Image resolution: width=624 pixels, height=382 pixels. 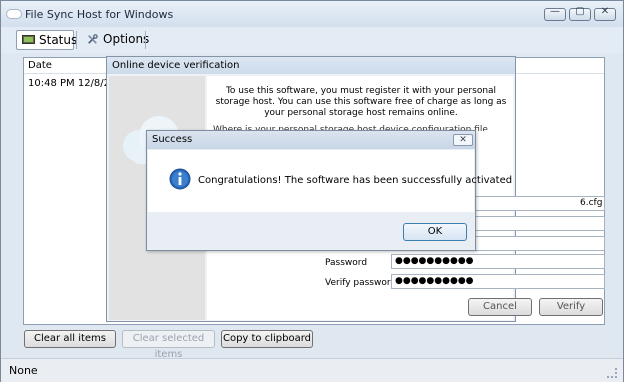 What do you see at coordinates (435, 232) in the screenshot?
I see `ok-button: OK` at bounding box center [435, 232].